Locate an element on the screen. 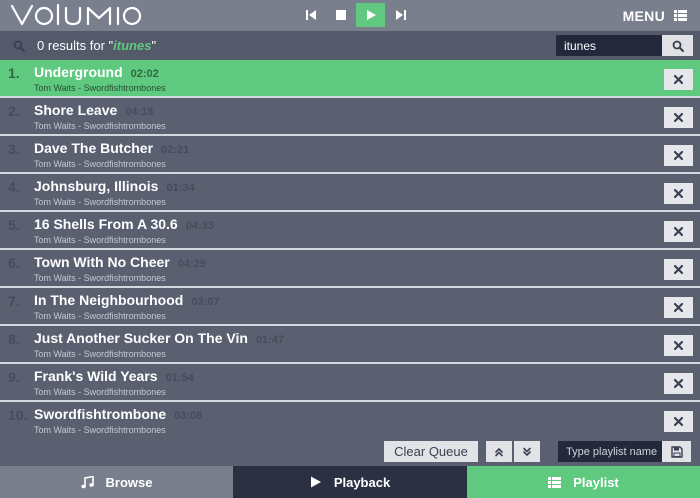  results-suffix: " is located at coordinates (154, 45).